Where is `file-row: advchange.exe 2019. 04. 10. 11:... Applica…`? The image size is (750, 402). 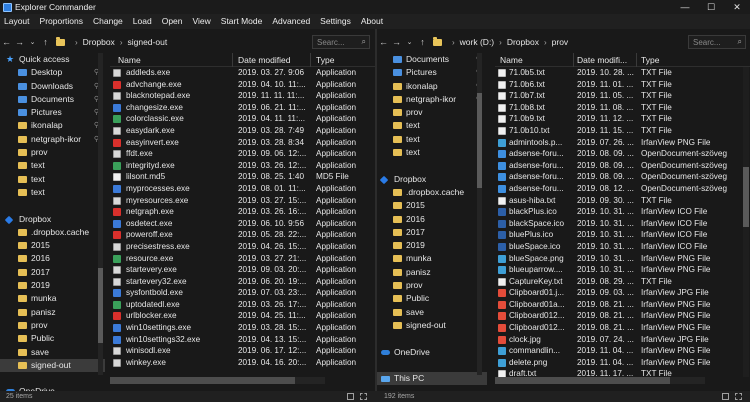
file-row: advchange.exe 2019. 04. 10. 11:... Applica… is located at coordinates (242, 85).